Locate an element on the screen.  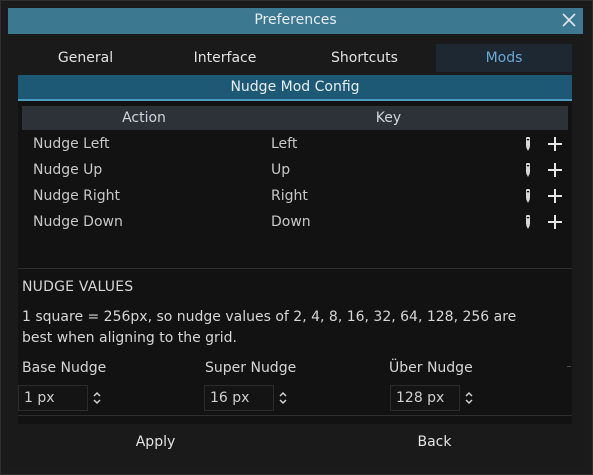
window-title: Preferences is located at coordinates (295, 20).